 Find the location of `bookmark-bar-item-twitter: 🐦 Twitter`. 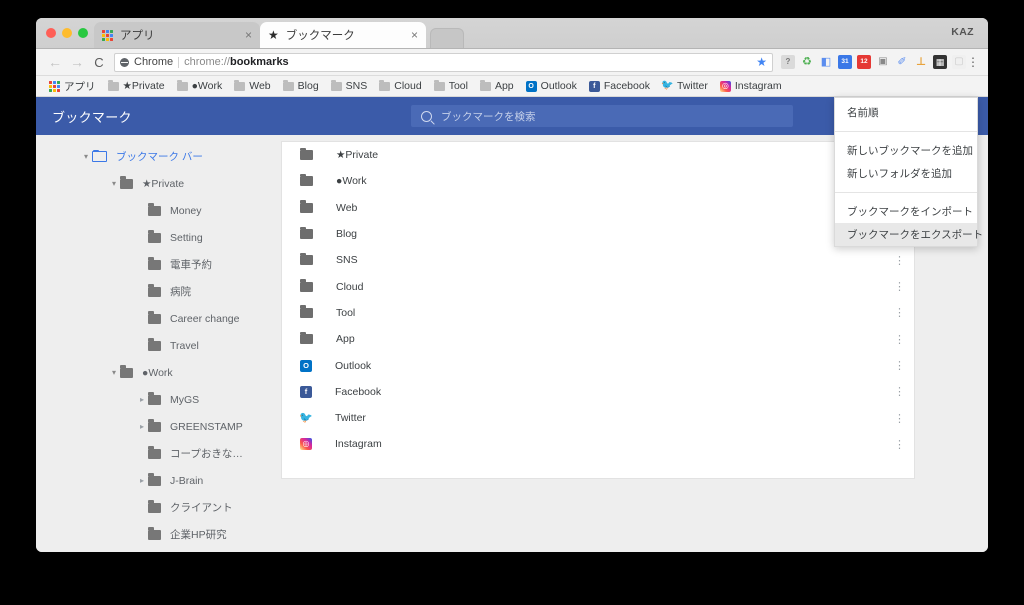

bookmark-bar-item-twitter: 🐦 Twitter is located at coordinates (685, 86).